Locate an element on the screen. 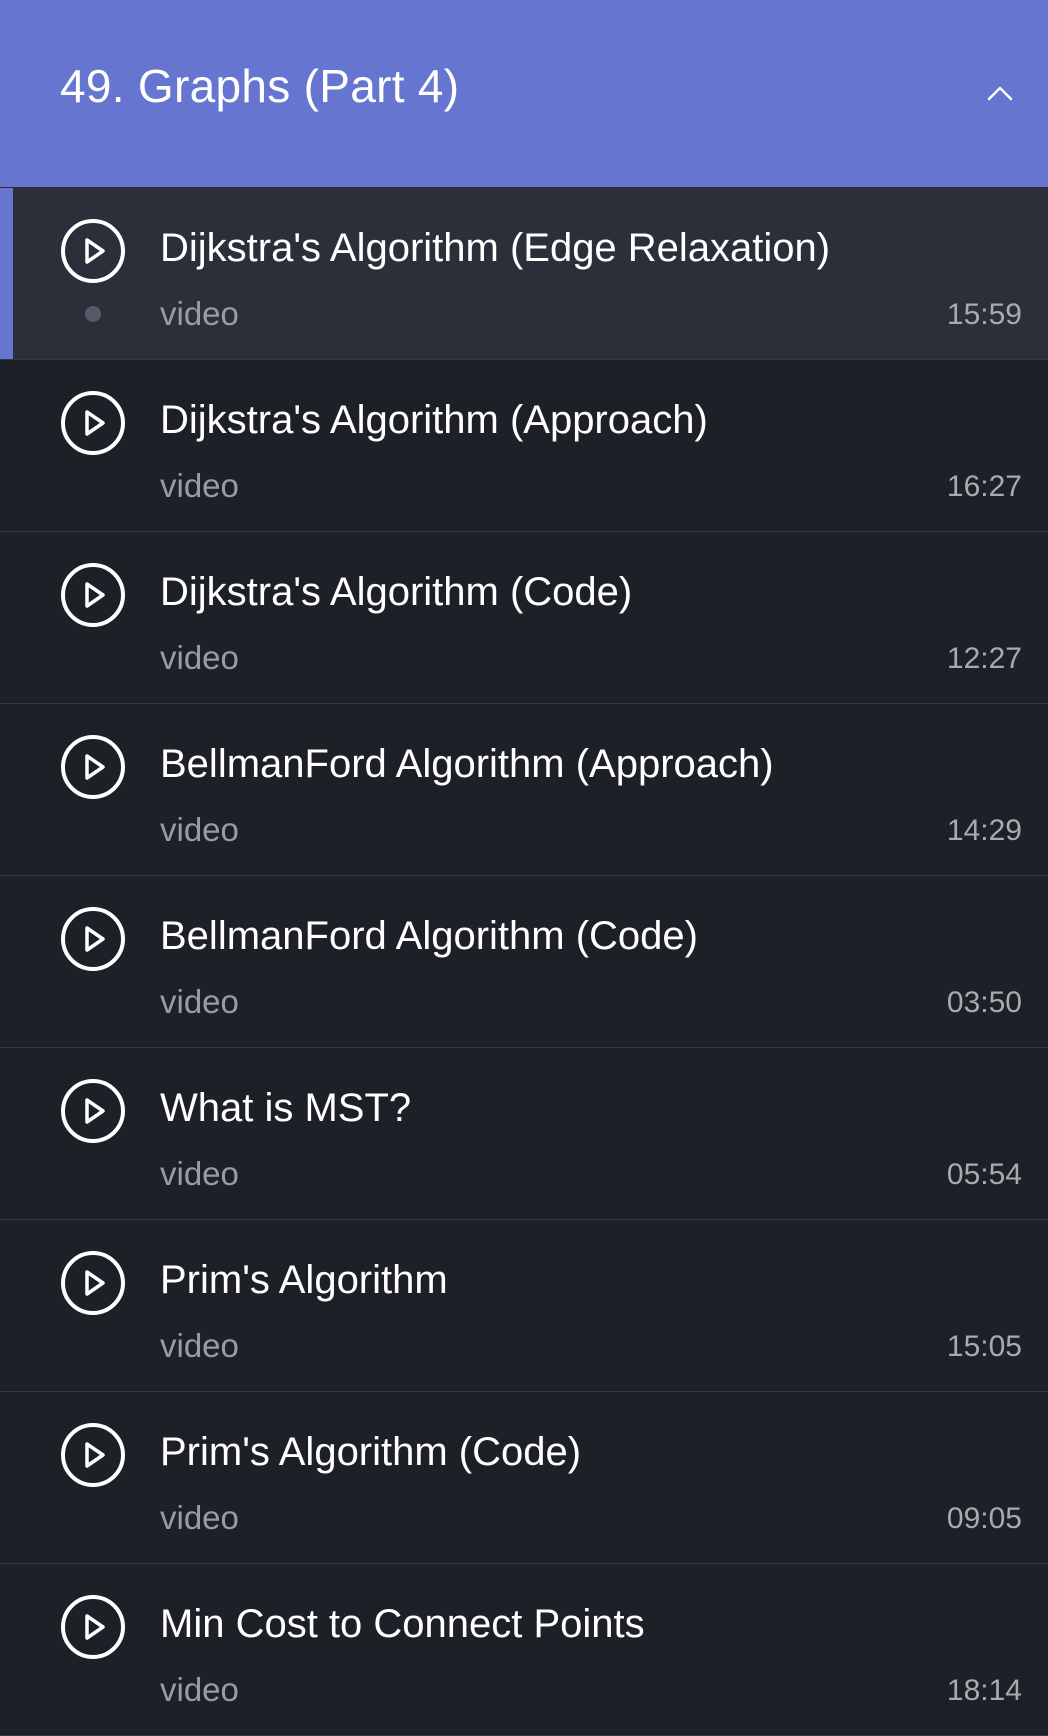 The image size is (1048, 1736). chevron-up-icon is located at coordinates (1000, 93).